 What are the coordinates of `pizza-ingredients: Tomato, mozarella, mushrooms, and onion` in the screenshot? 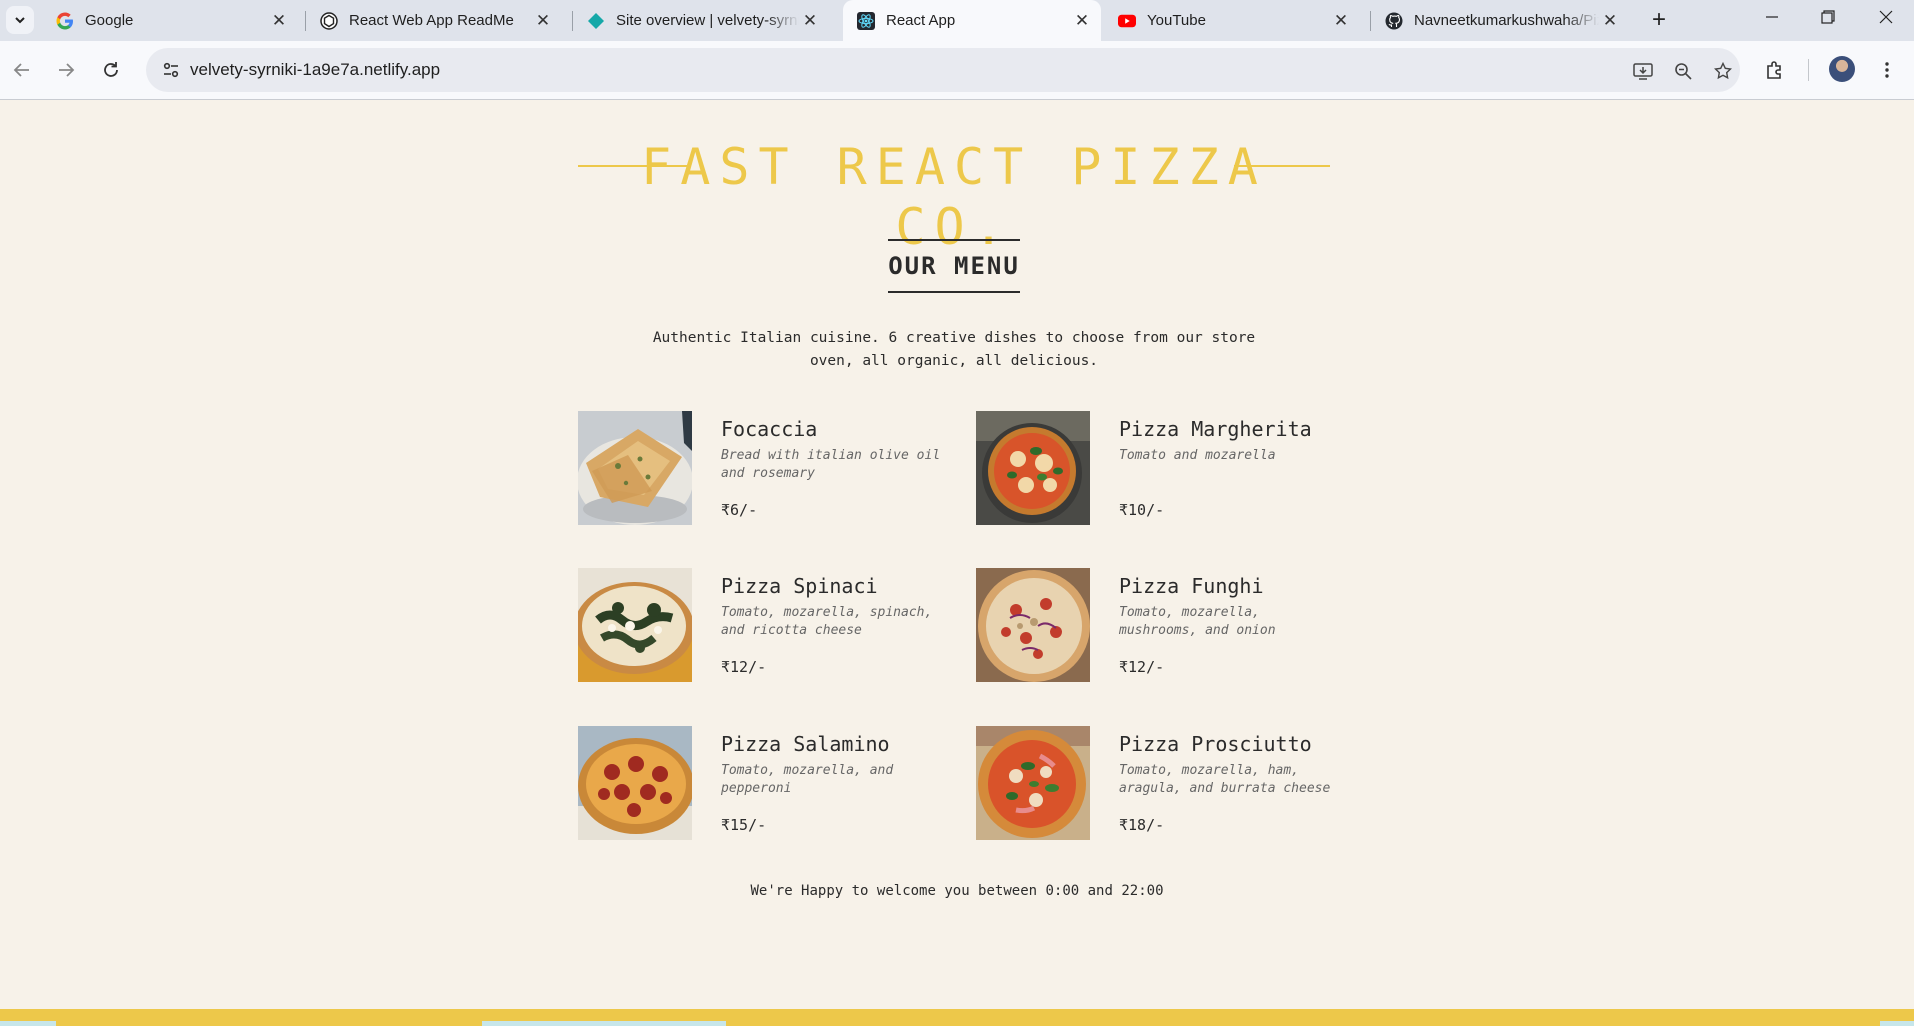 It's located at (1197, 621).